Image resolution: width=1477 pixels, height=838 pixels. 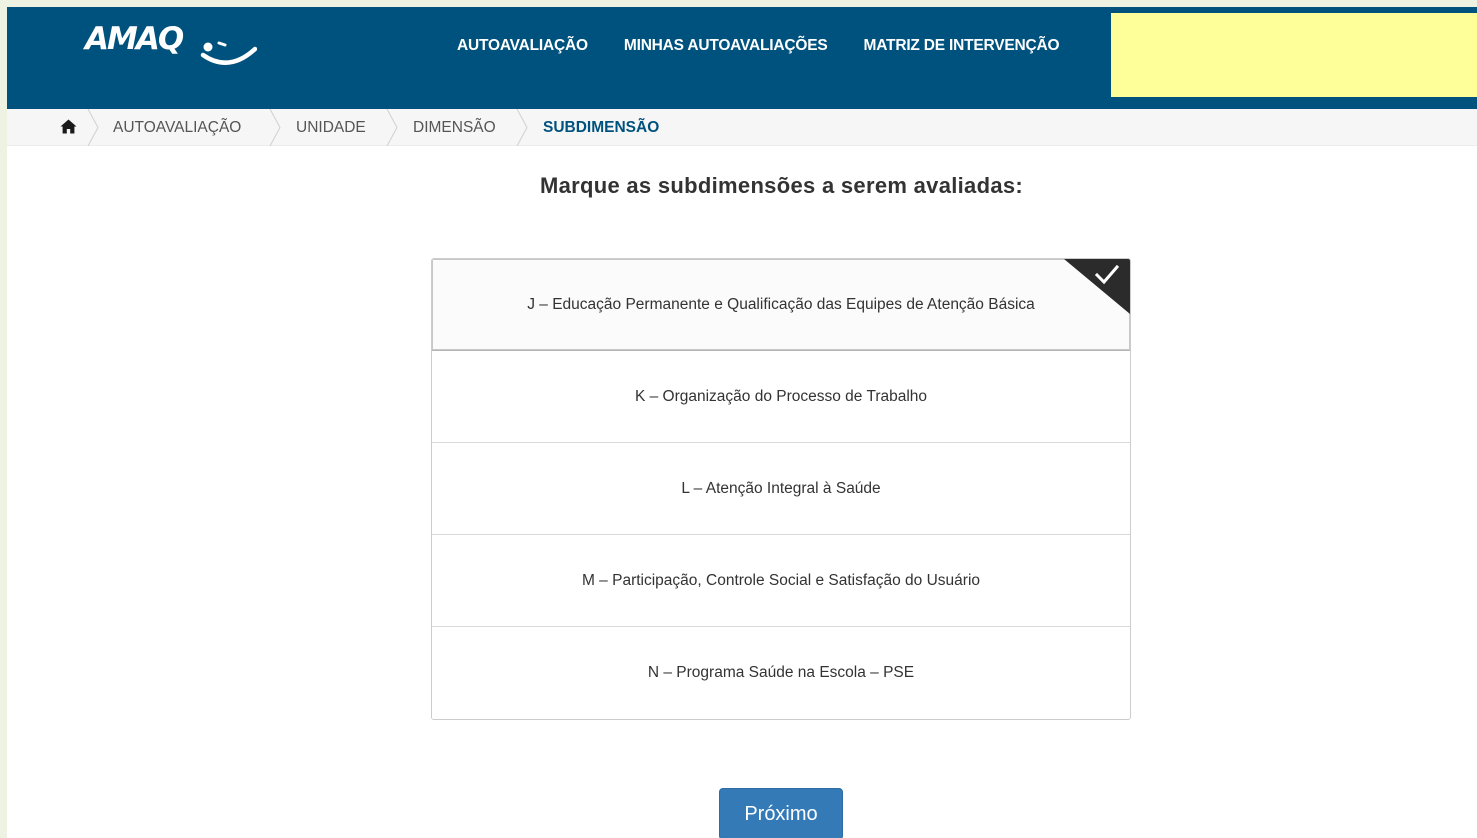 I want to click on subdimension-option-n: N – Programa Saúde na Escola – PSE, so click(x=781, y=673).